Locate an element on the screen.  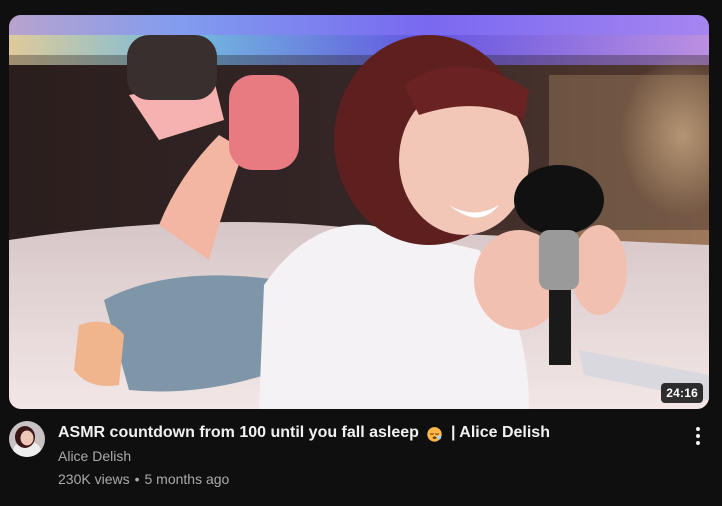
video-duration-badge: 24:16 is located at coordinates (682, 393).